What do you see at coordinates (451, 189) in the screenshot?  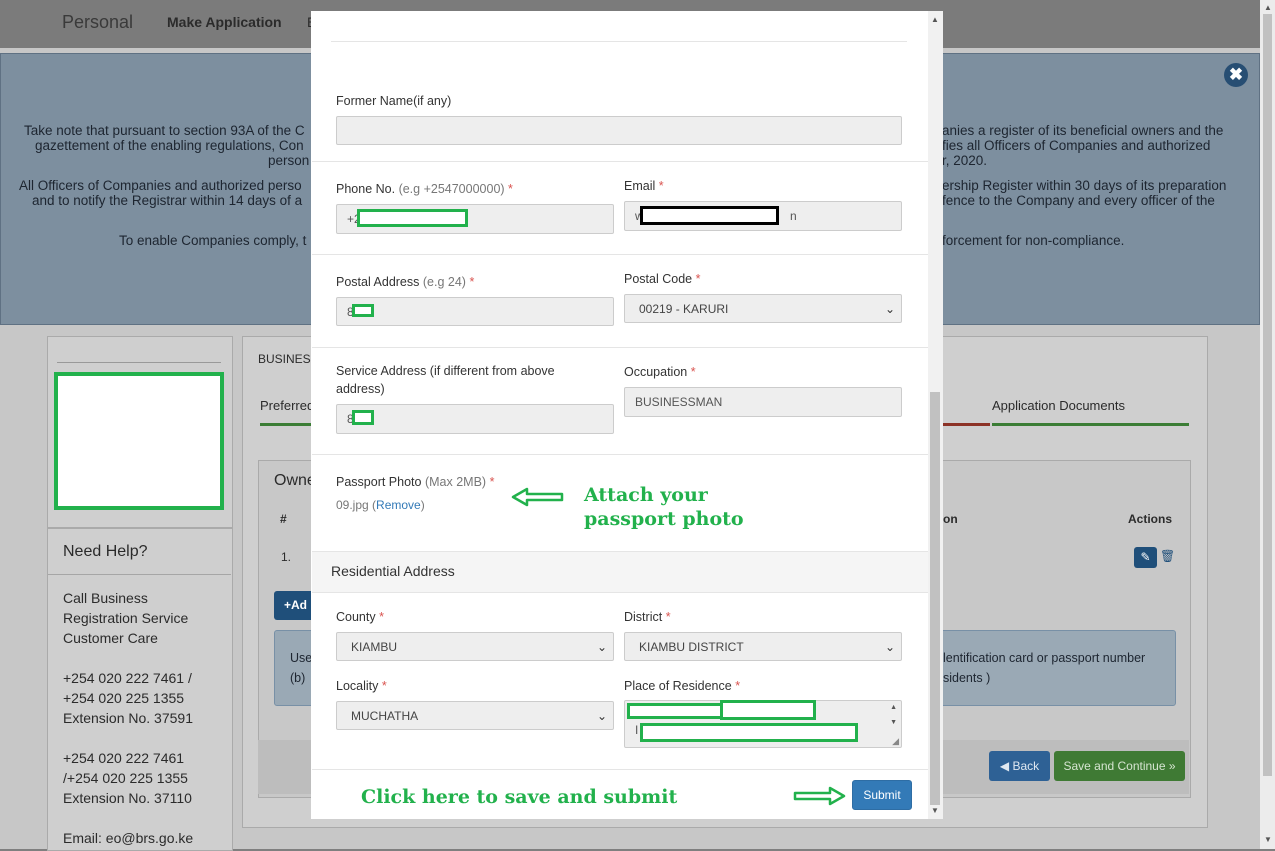 I see `phone-hint: (e.g +2547000000)` at bounding box center [451, 189].